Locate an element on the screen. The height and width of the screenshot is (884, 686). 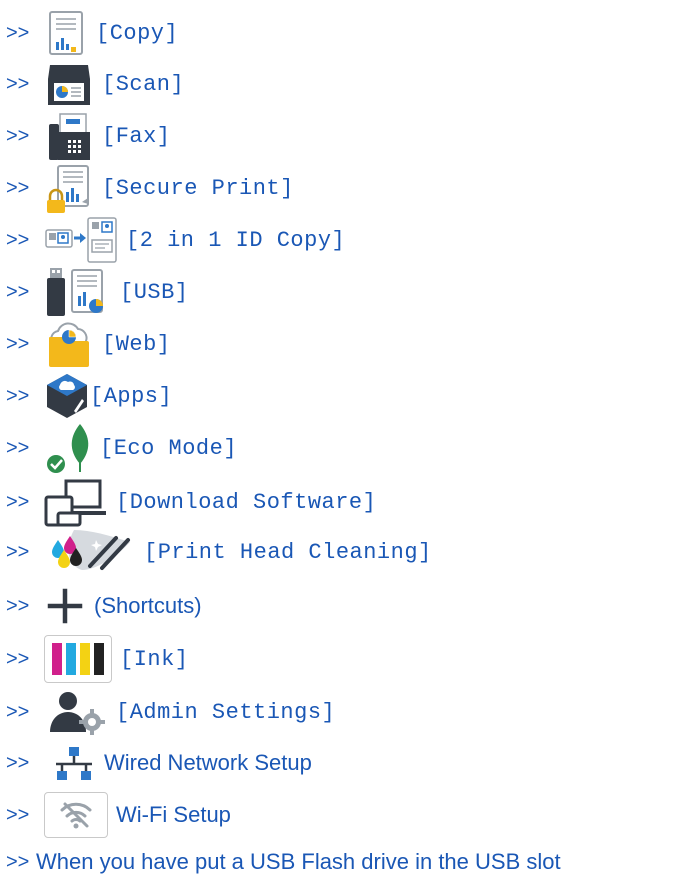
admin-settings-label: [Admin Settings] is located at coordinates (226, 712).